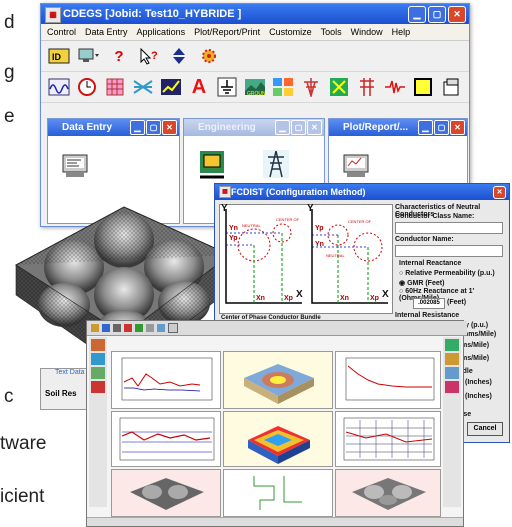 The image size is (512, 527). Describe the element at coordinates (22, 496) in the screenshot. I see `bg-text-6: icient` at that location.